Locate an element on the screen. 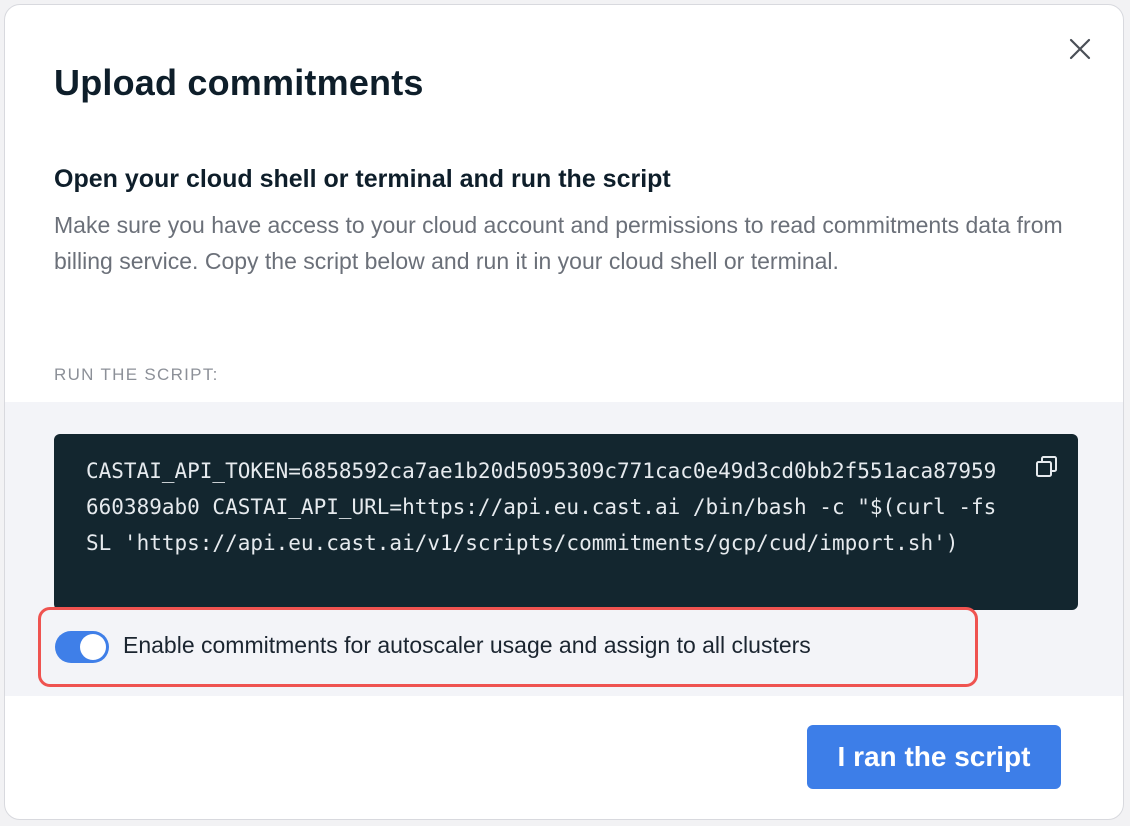  autoscaler-toggle is located at coordinates (82, 647).